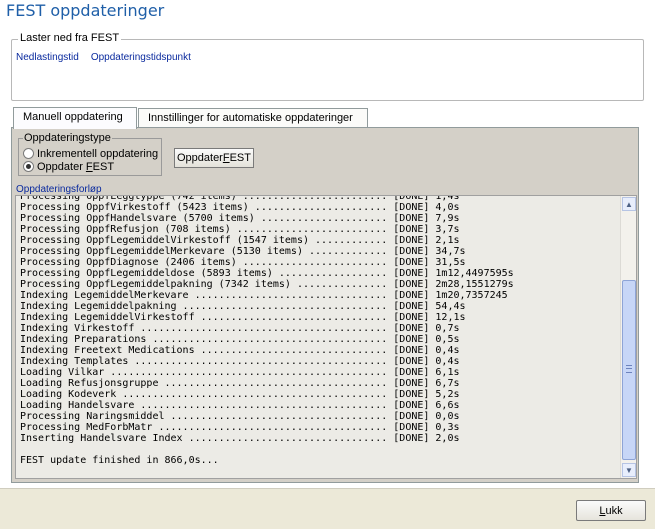 The image size is (655, 529). I want to click on window-title: FEST oppdateringer, so click(85, 10).